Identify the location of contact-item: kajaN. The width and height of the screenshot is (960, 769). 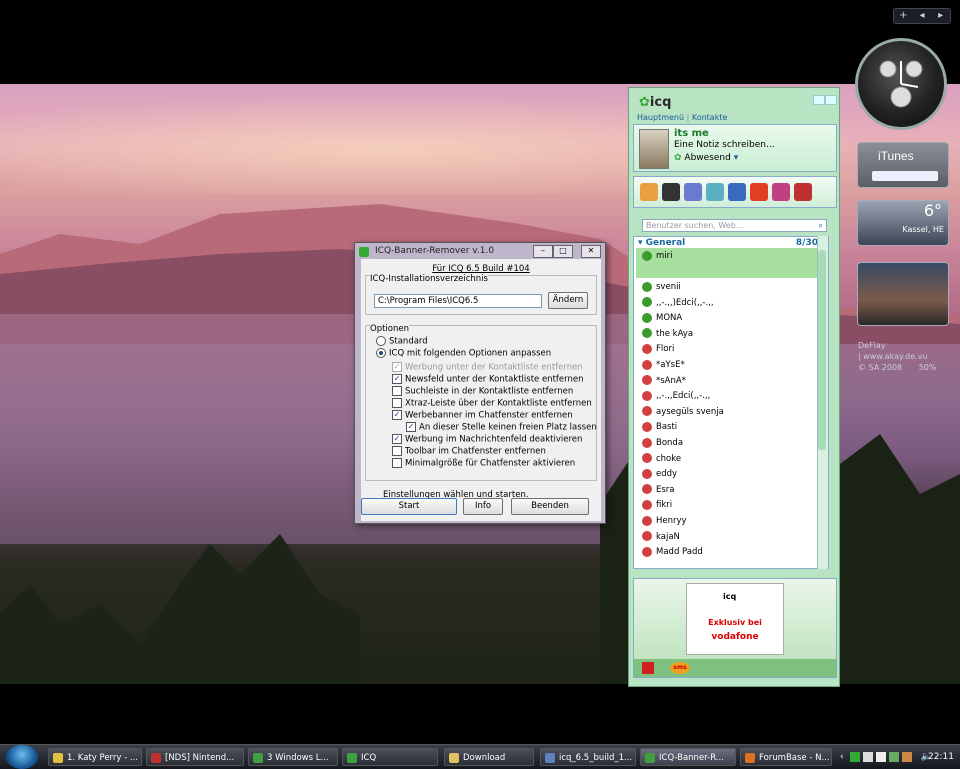
(661, 537).